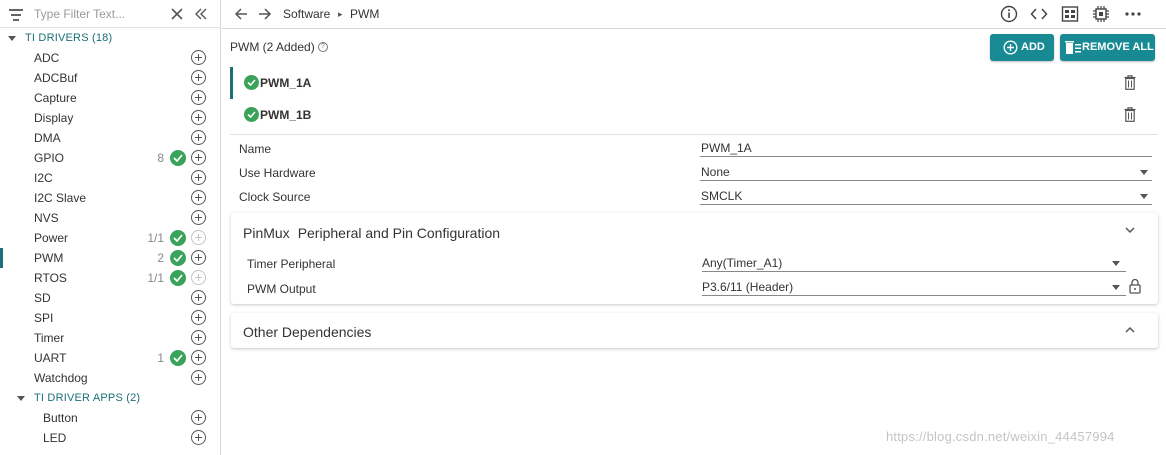 The height and width of the screenshot is (455, 1166). Describe the element at coordinates (286, 115) in the screenshot. I see `instance-name: PWM_1B` at that location.